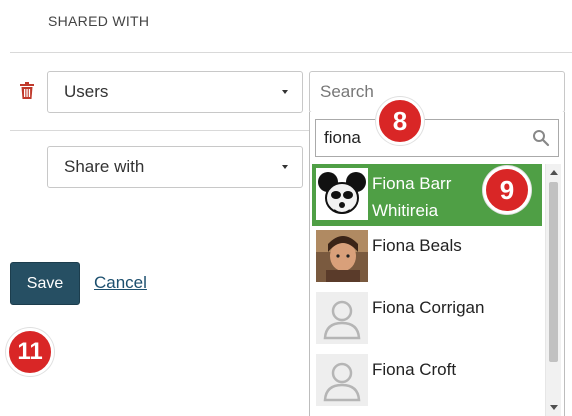 The image size is (572, 416). What do you see at coordinates (27, 91) in the screenshot?
I see `trash-icon` at bounding box center [27, 91].